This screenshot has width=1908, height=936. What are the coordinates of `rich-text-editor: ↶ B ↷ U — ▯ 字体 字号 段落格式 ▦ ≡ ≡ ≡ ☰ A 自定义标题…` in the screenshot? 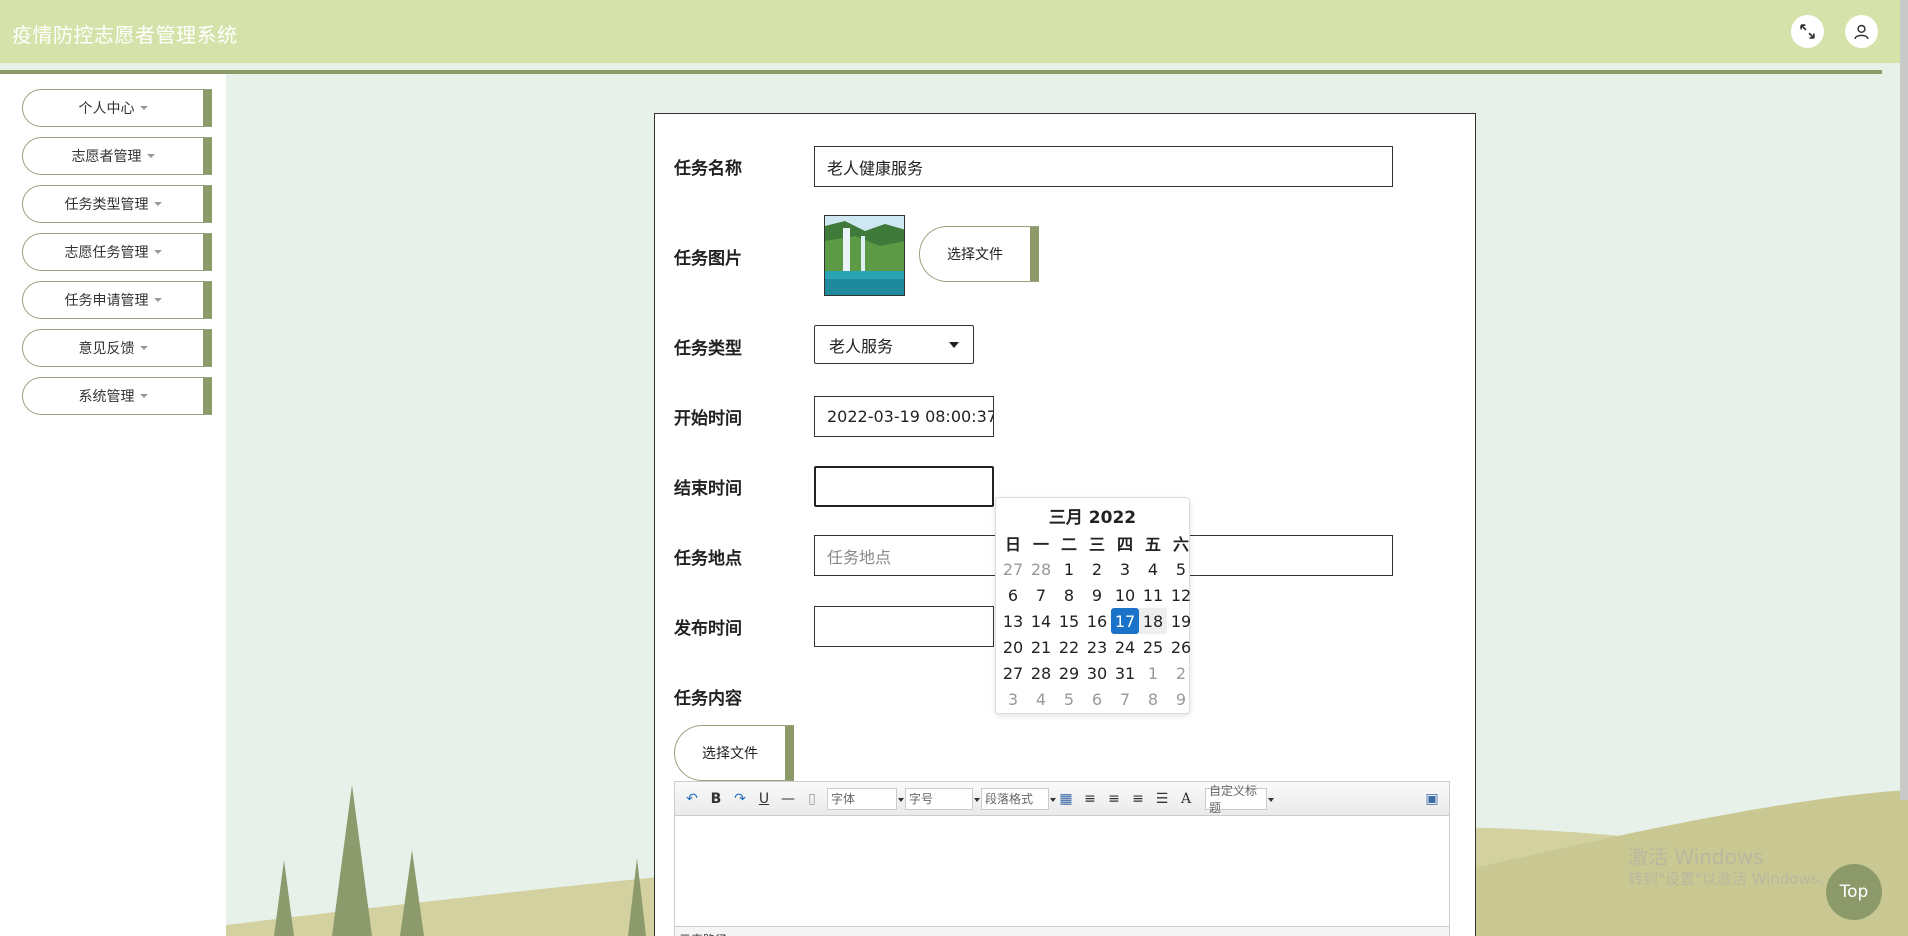 It's located at (1062, 858).